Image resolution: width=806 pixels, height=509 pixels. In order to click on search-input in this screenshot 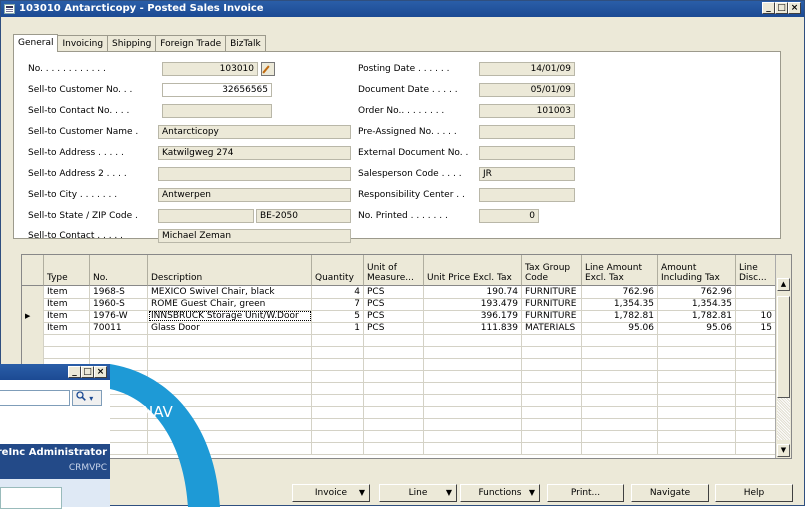, I will do `click(35, 398)`.